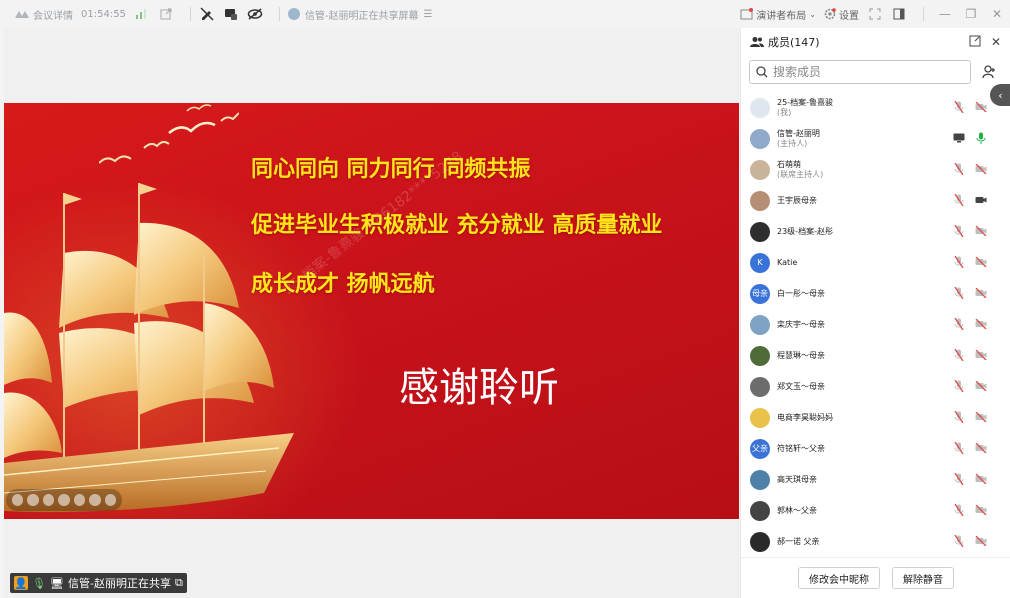 Image resolution: width=1010 pixels, height=598 pixels. Describe the element at coordinates (875, 510) in the screenshot. I see `member-row: 郭林～父亲` at that location.